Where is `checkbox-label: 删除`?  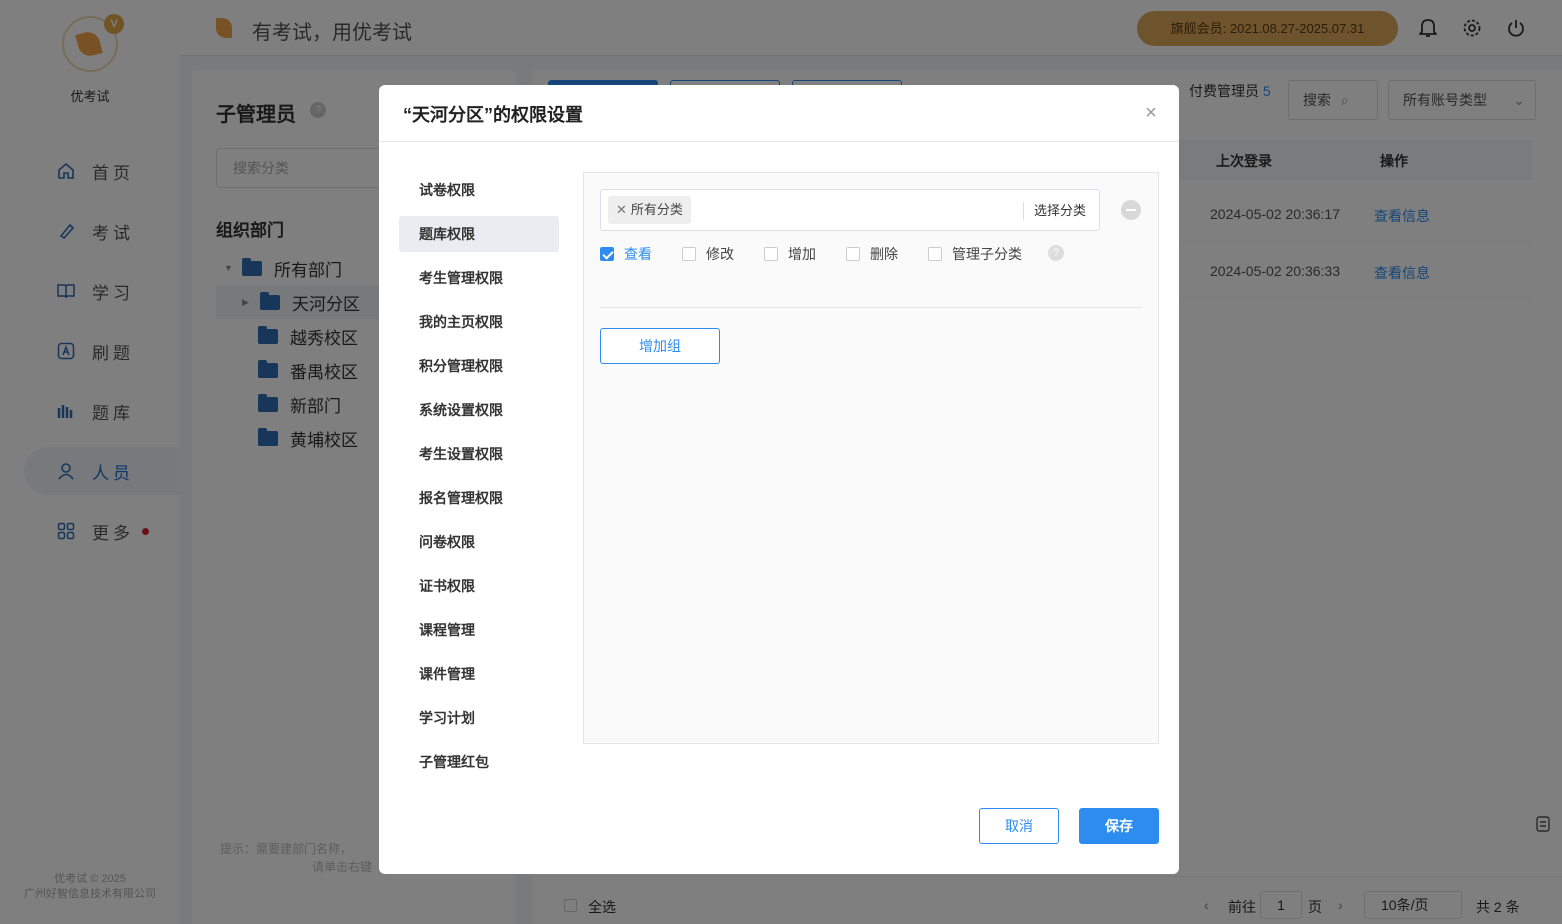
checkbox-label: 删除 is located at coordinates (884, 254).